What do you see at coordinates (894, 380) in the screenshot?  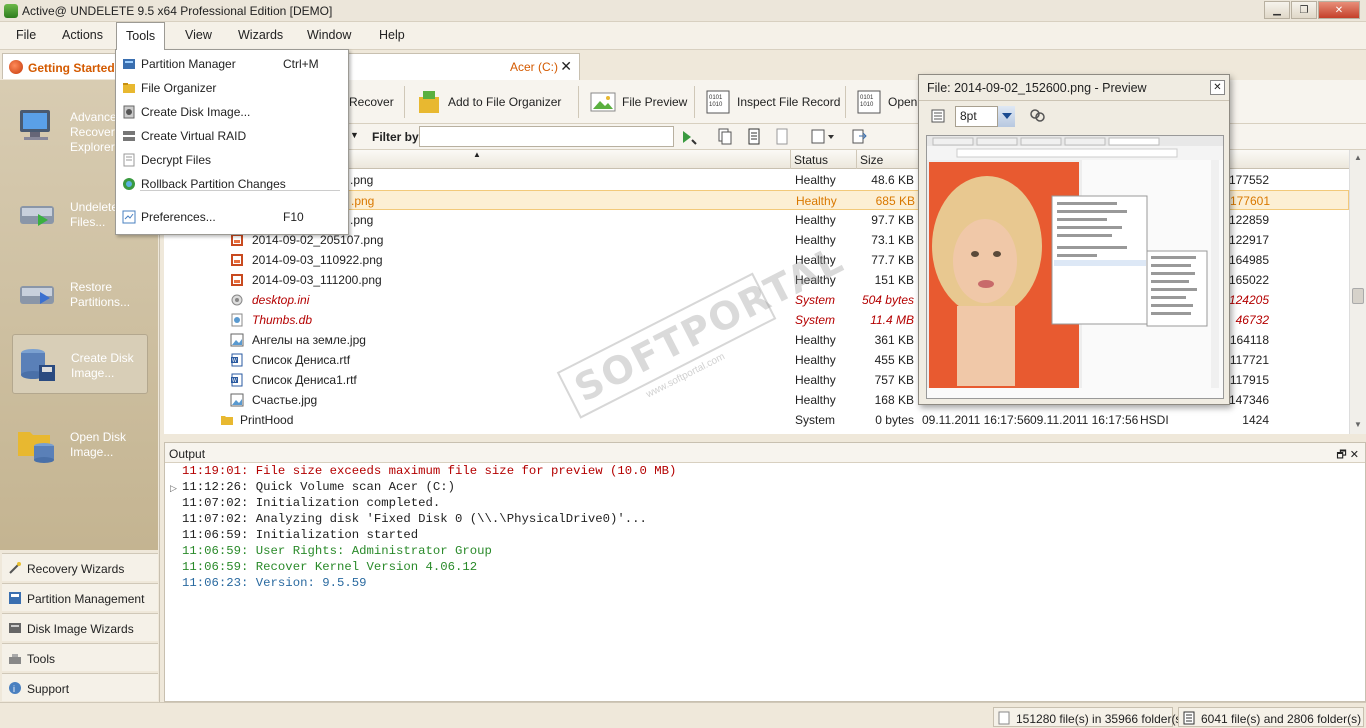 I see `file-size: 757 KB` at bounding box center [894, 380].